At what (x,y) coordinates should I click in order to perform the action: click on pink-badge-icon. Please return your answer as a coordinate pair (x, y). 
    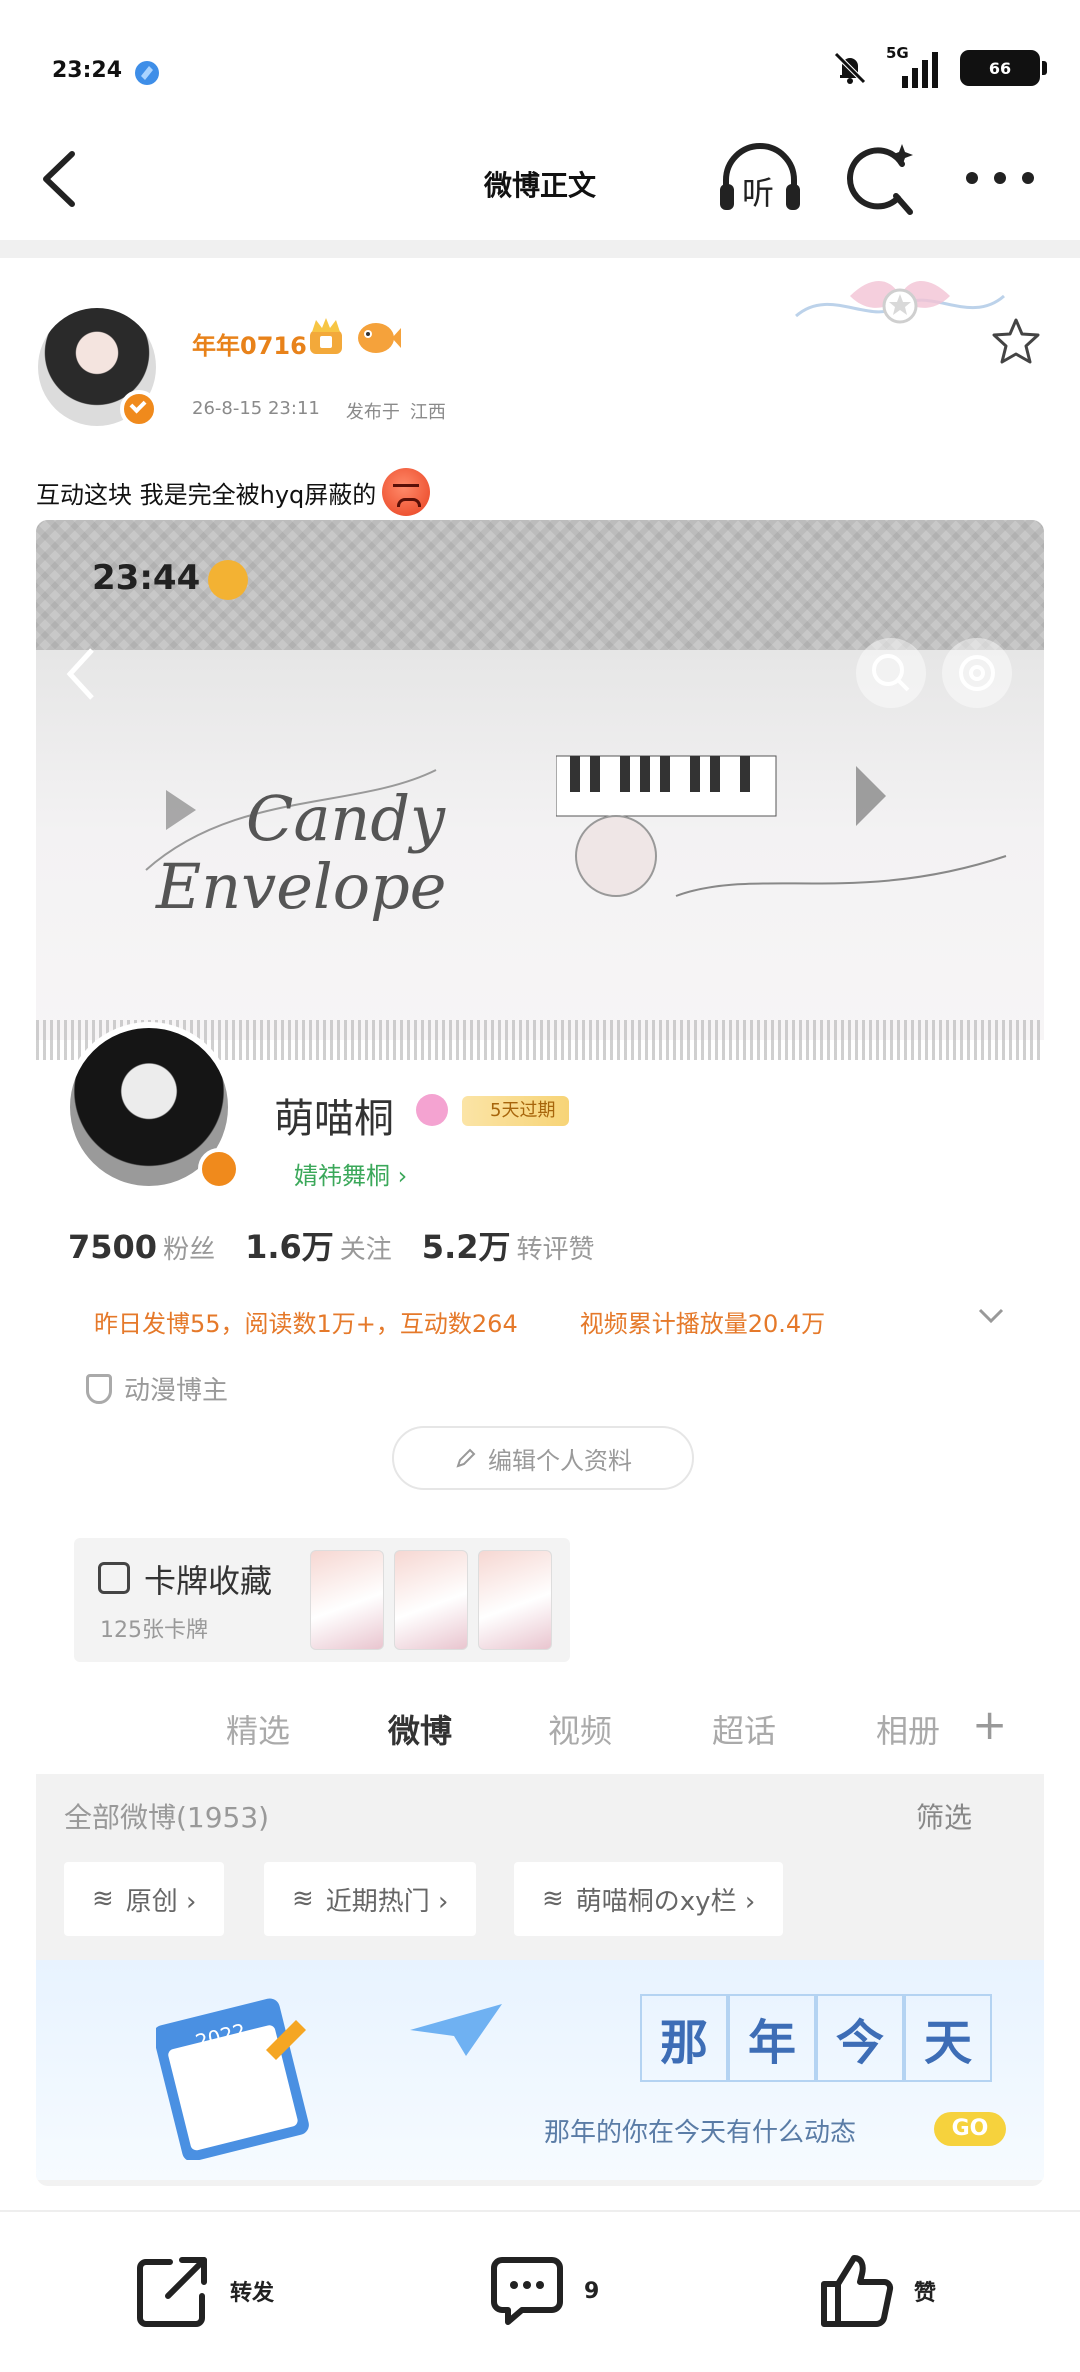
    Looking at the image, I should click on (432, 1110).